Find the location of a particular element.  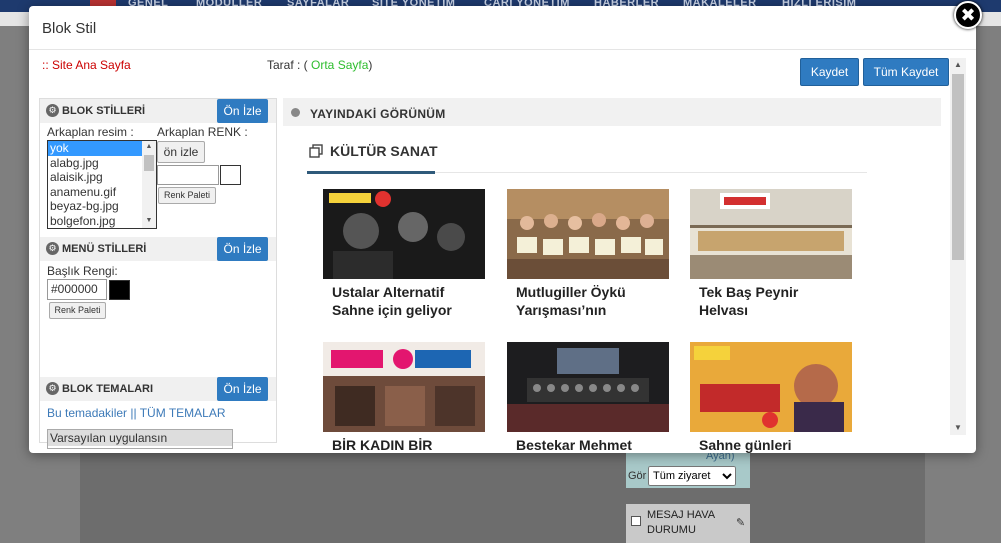

header-color-palette-button: Renk Paleti is located at coordinates (77, 310).